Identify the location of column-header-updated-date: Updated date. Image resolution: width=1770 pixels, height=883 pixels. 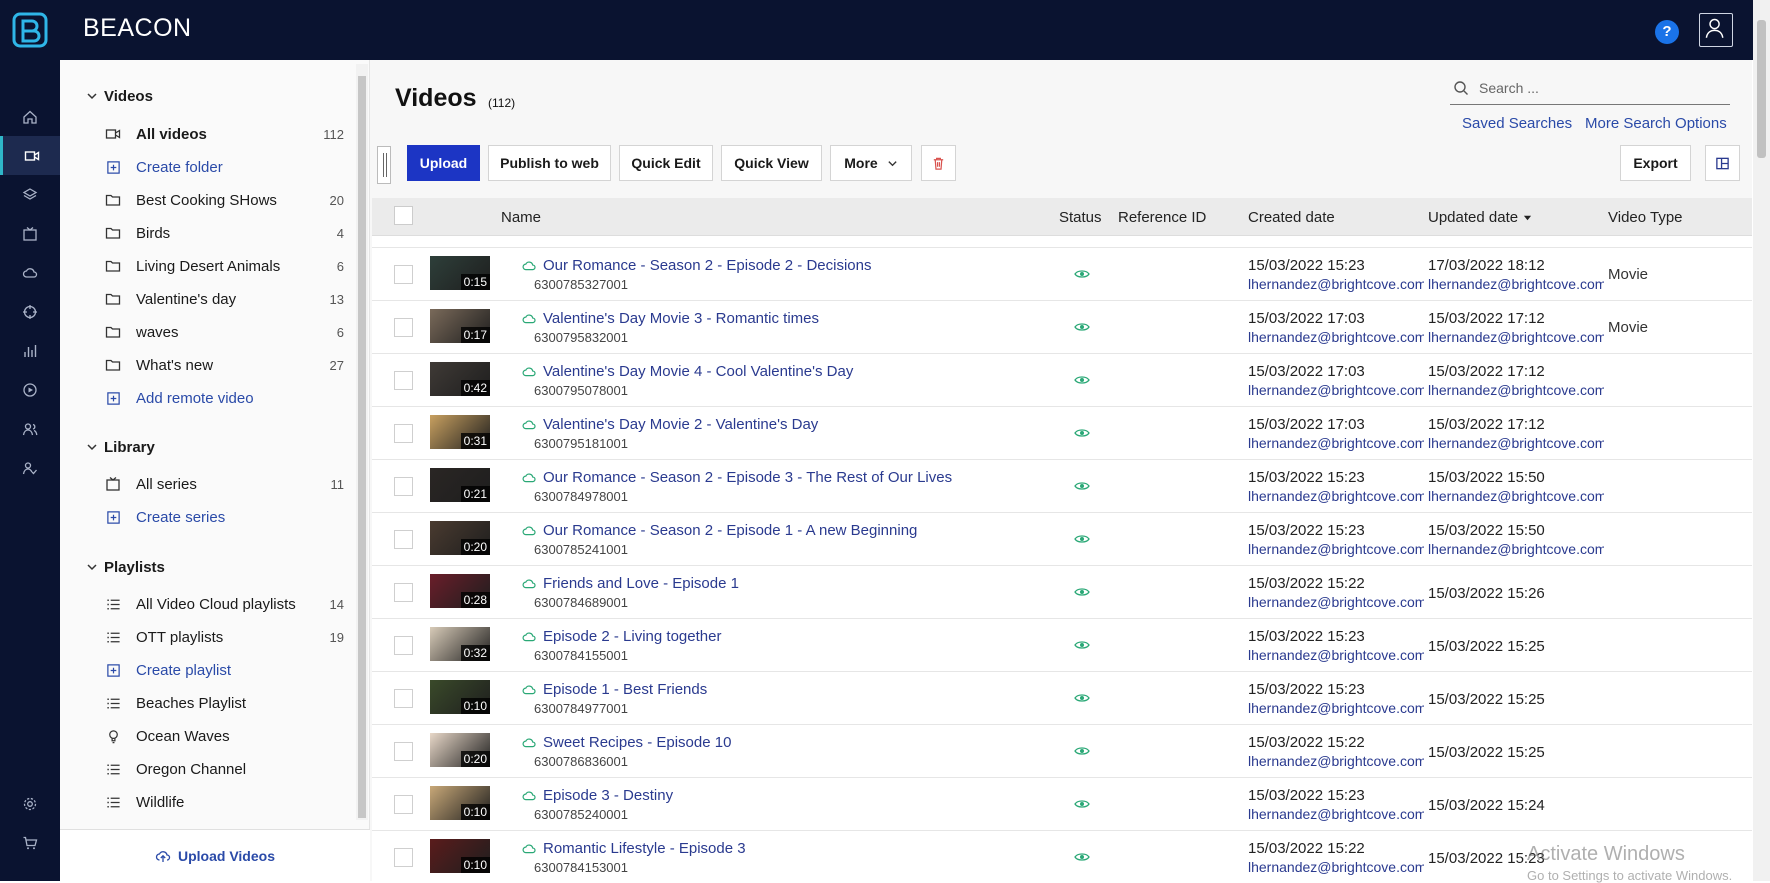
(1480, 217).